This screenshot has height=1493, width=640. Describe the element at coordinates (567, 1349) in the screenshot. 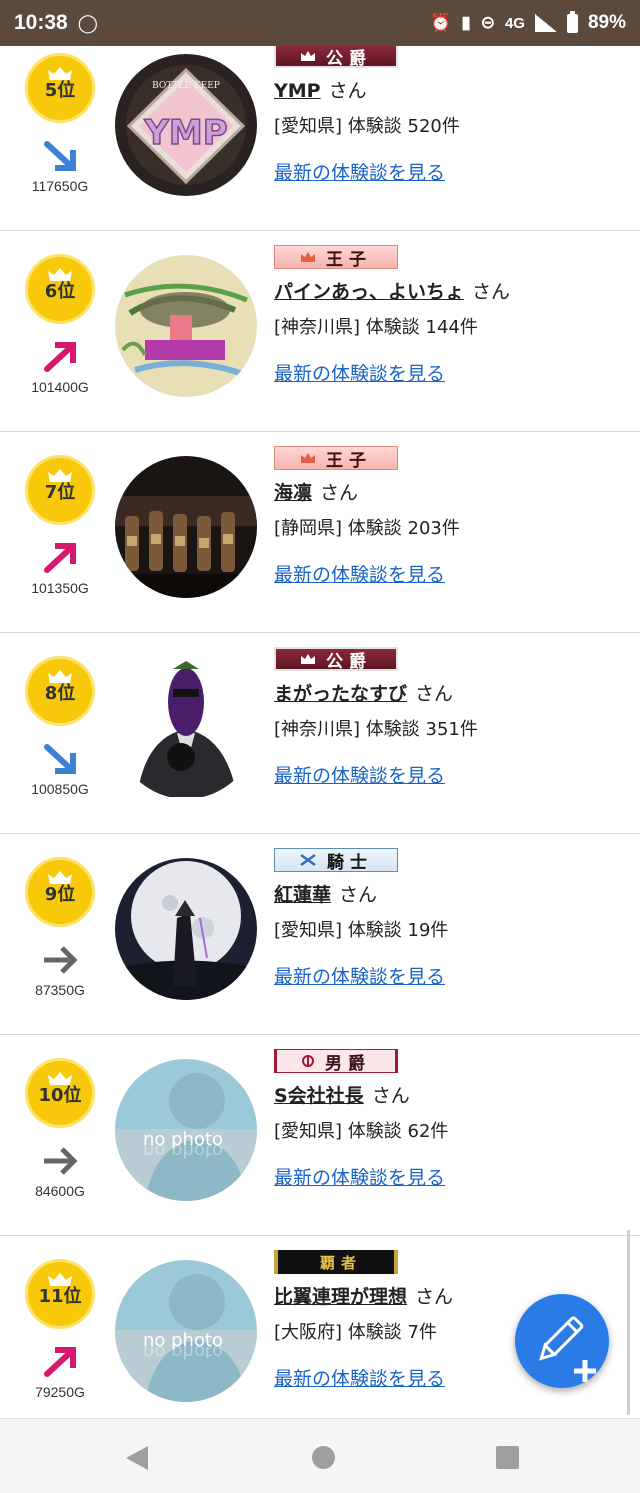

I see `pencil-plus-icon` at that location.